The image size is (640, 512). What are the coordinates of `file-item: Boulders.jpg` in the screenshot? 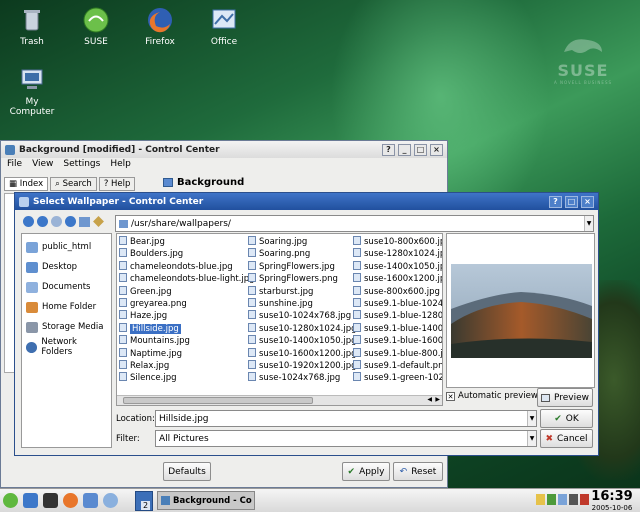 It's located at (183, 254).